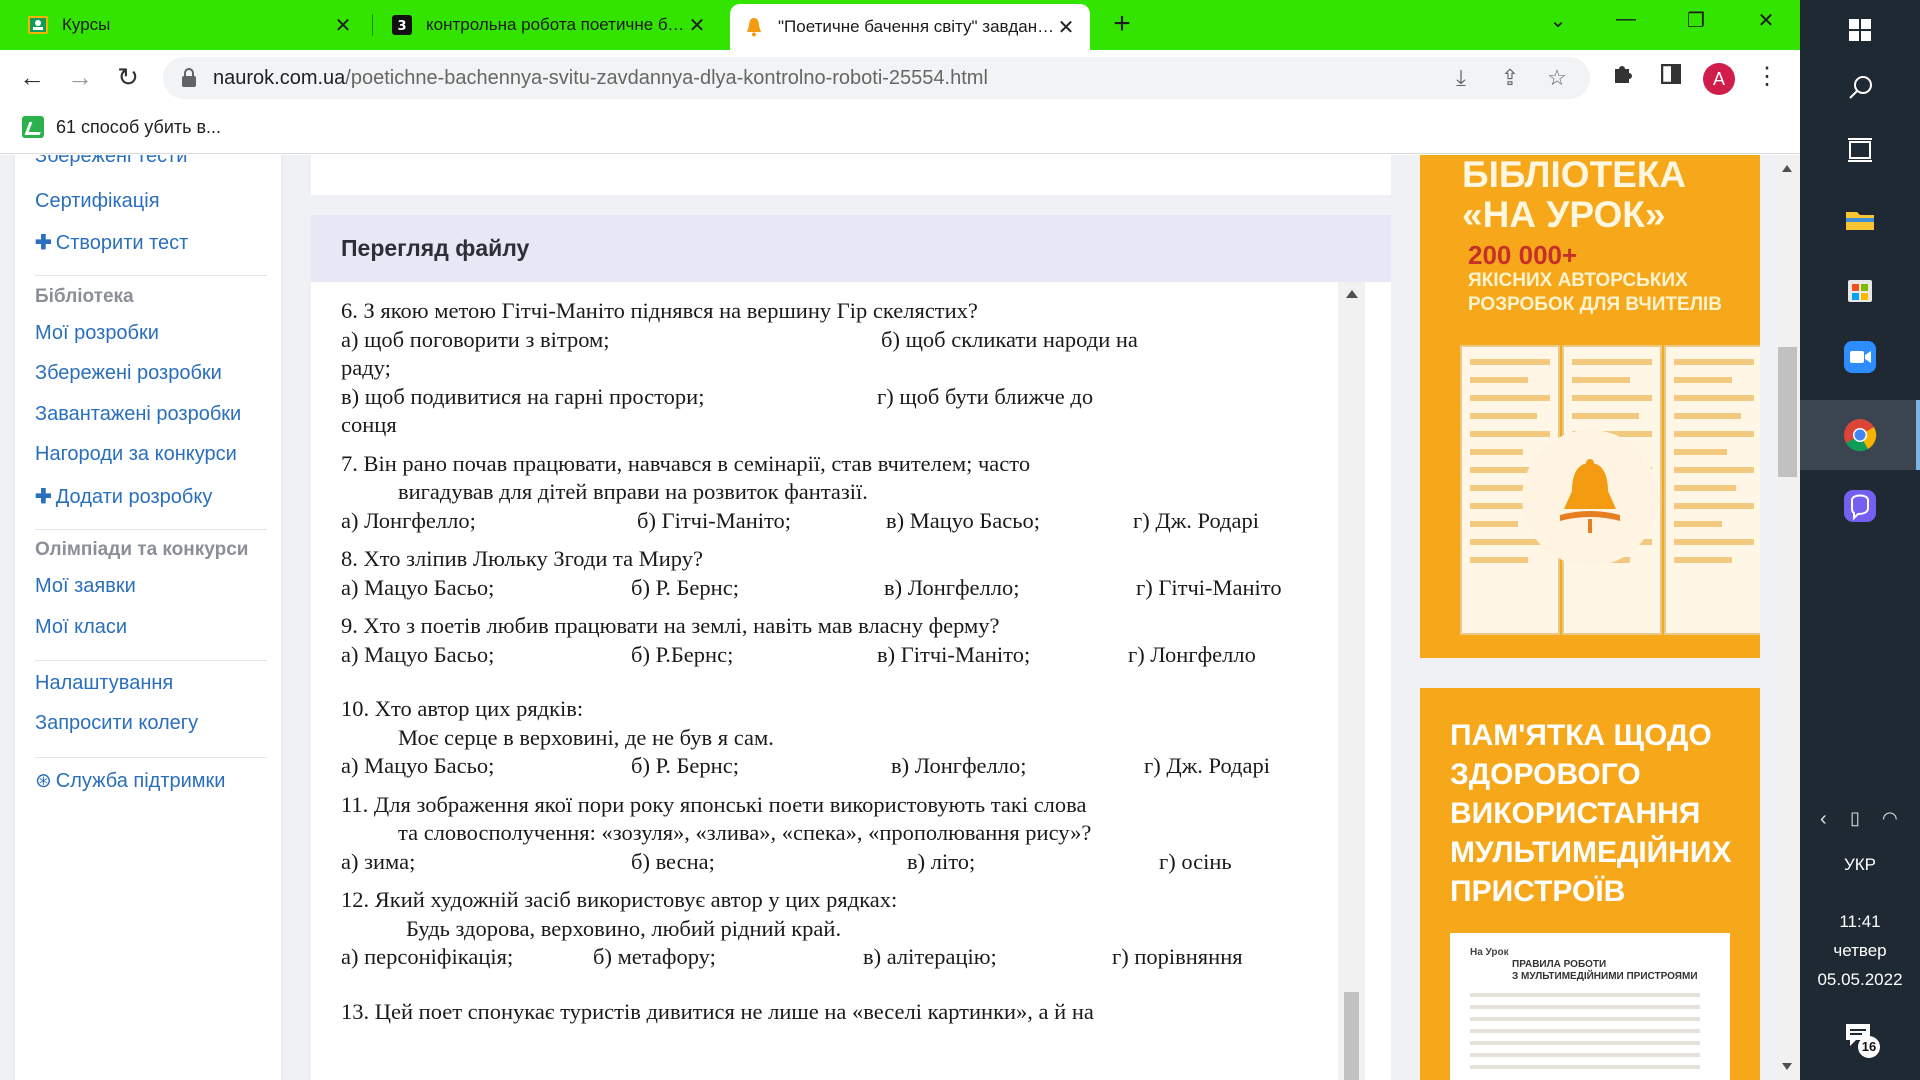 This screenshot has height=1080, width=1920. Describe the element at coordinates (1855, 818) in the screenshot. I see `battery-icon: ▯` at that location.